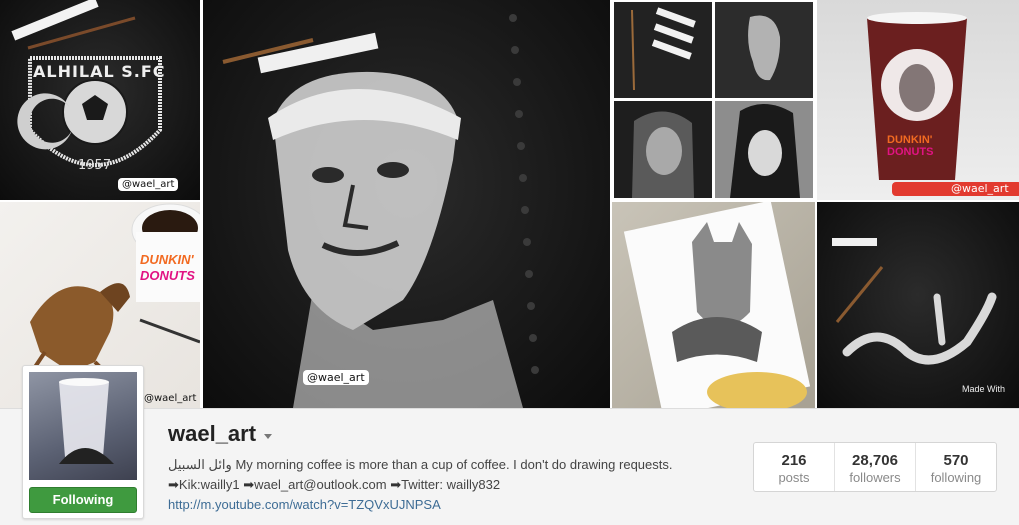 This screenshot has height=525, width=1019. I want to click on following-button: Following, so click(83, 500).